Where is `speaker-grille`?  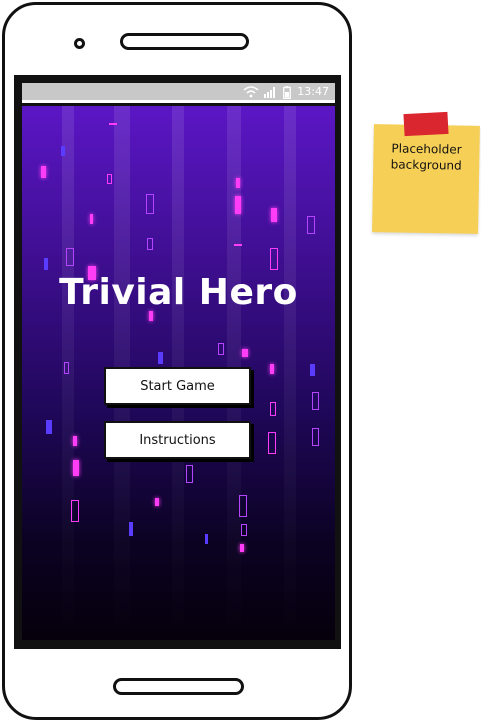 speaker-grille is located at coordinates (184, 41).